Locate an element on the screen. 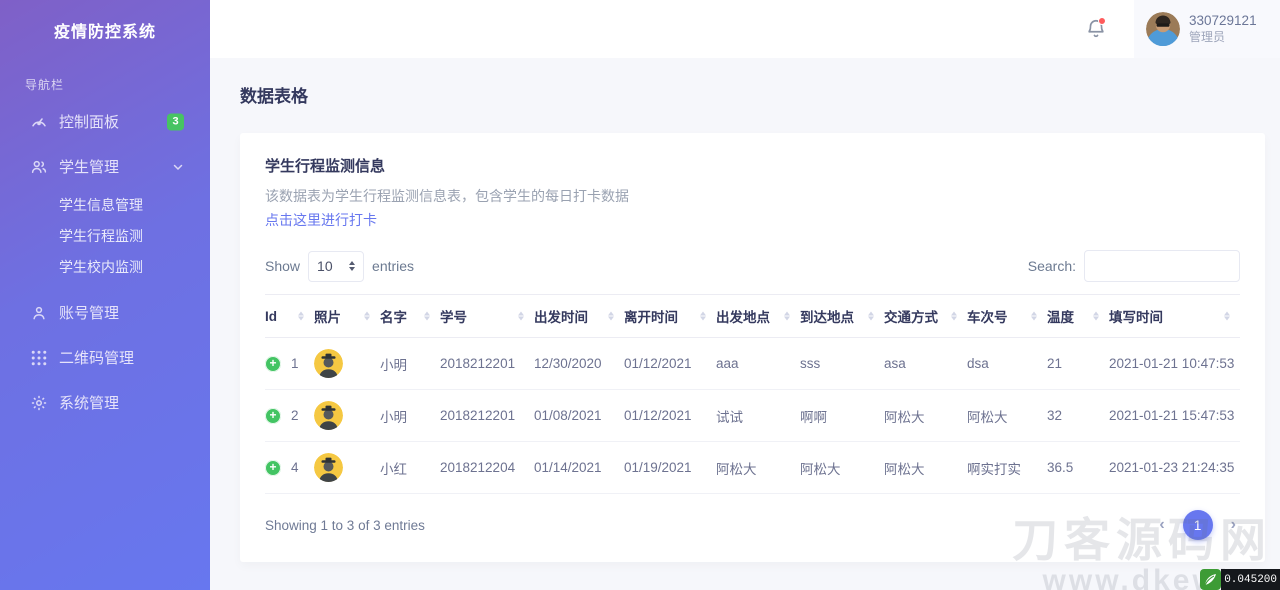  sidebar-item-qrcode-management: 二维码管理 is located at coordinates (105, 357).